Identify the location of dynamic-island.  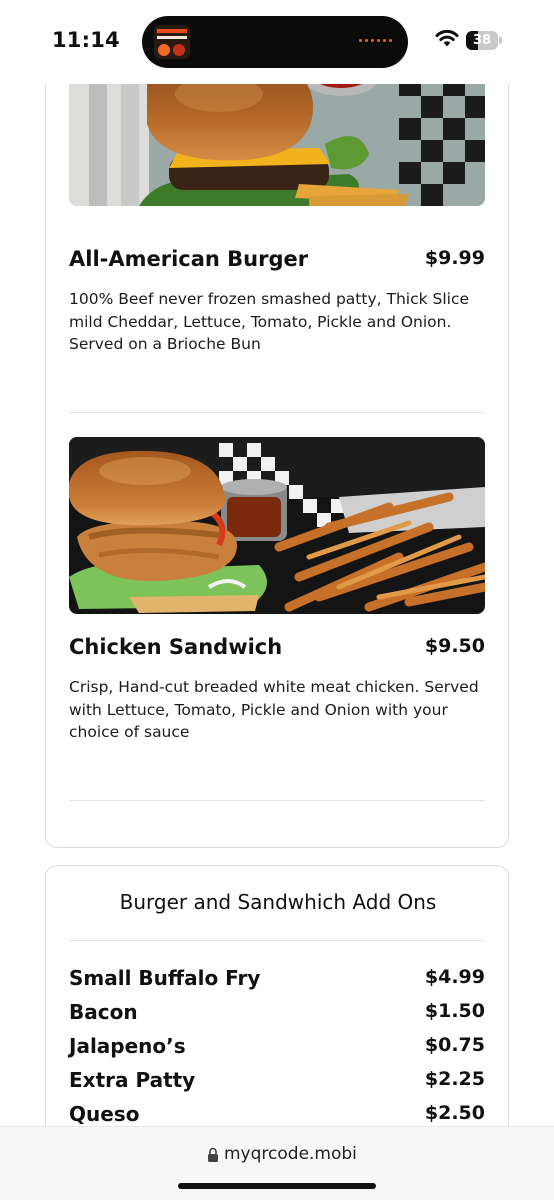
(275, 42).